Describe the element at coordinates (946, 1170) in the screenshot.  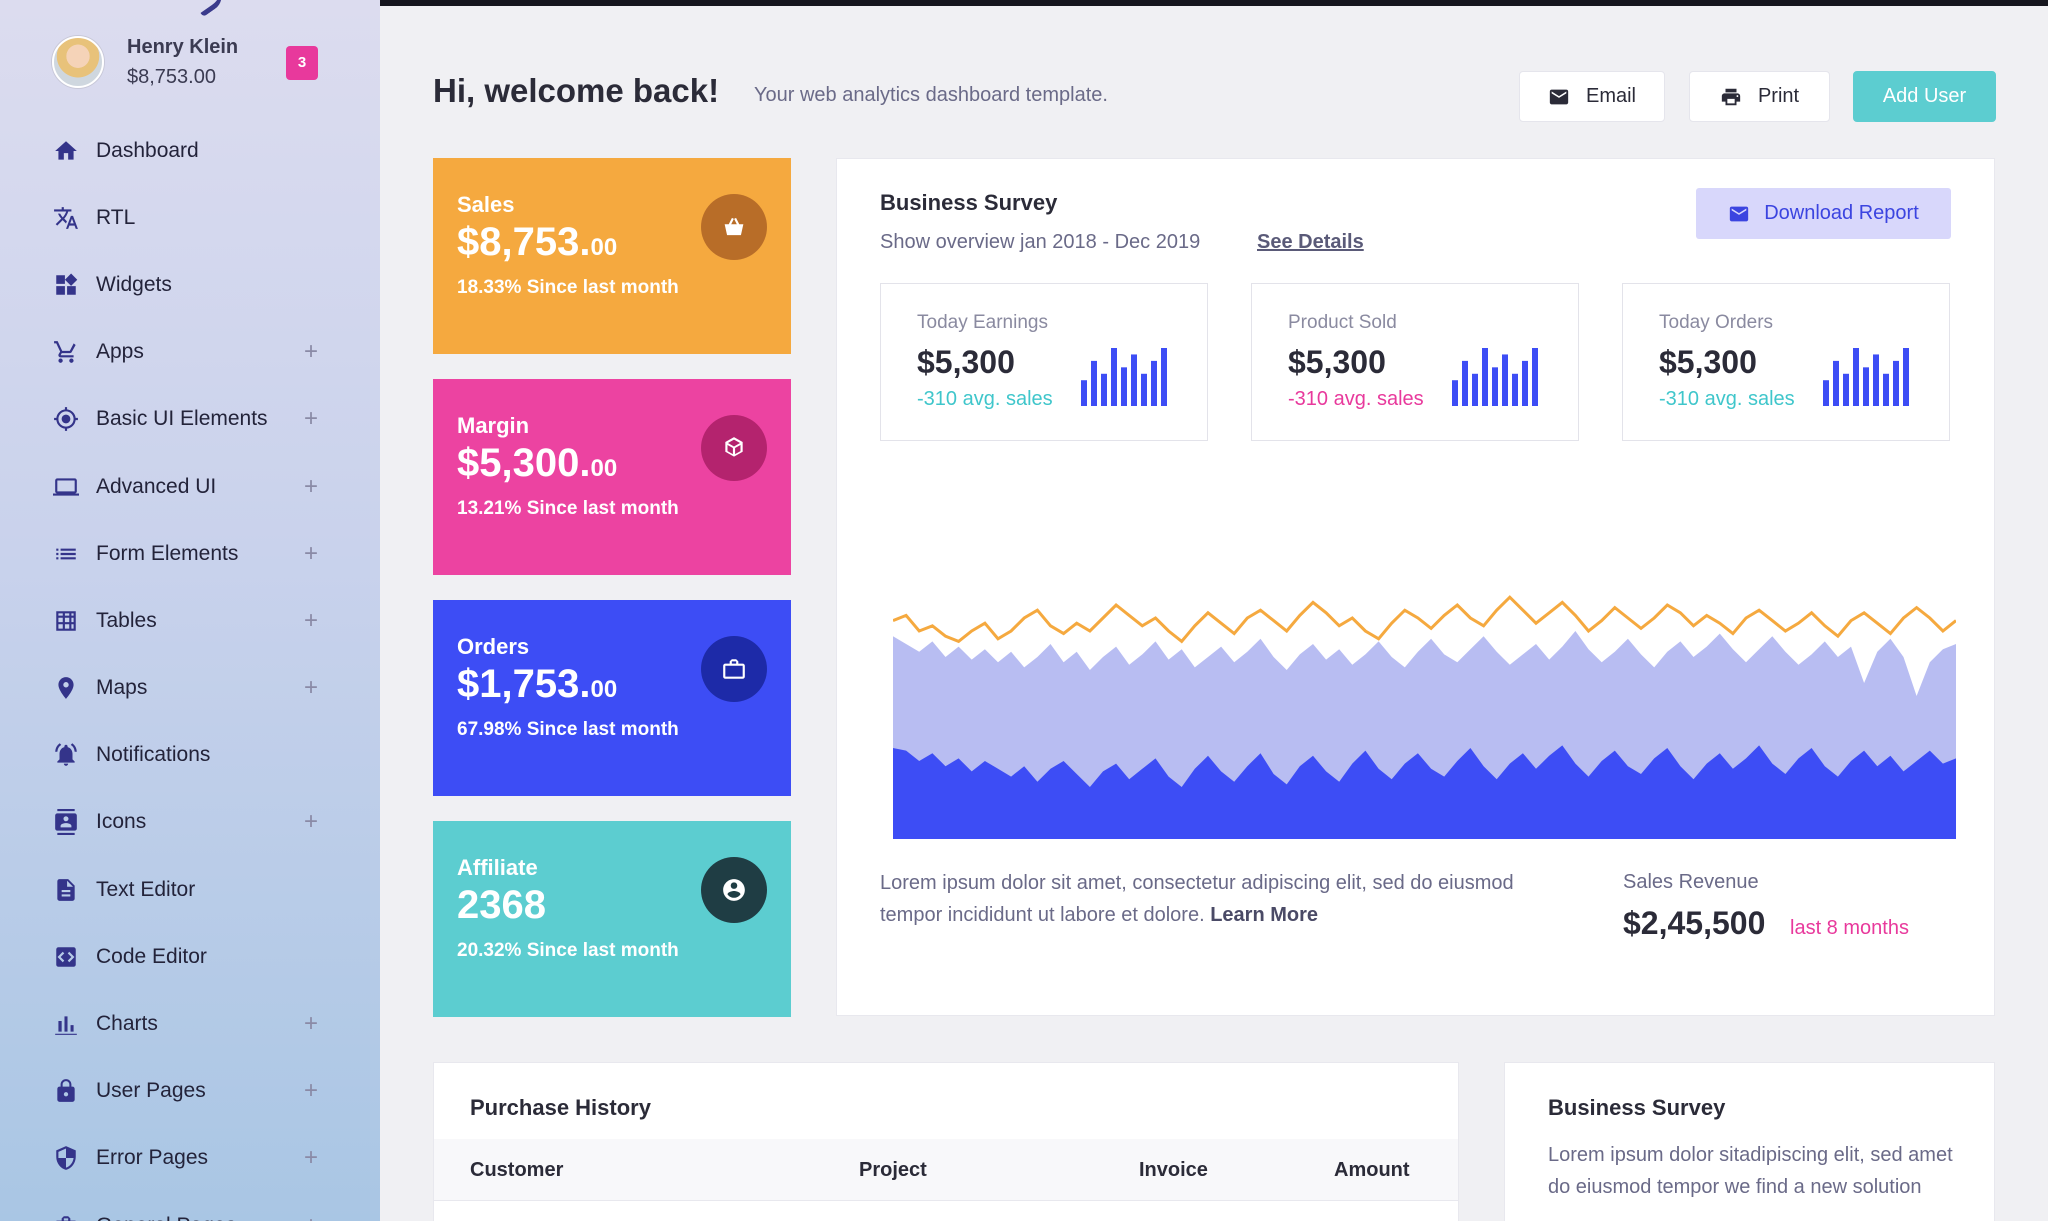
I see `table-header: Customer Project Invoice Amount` at that location.